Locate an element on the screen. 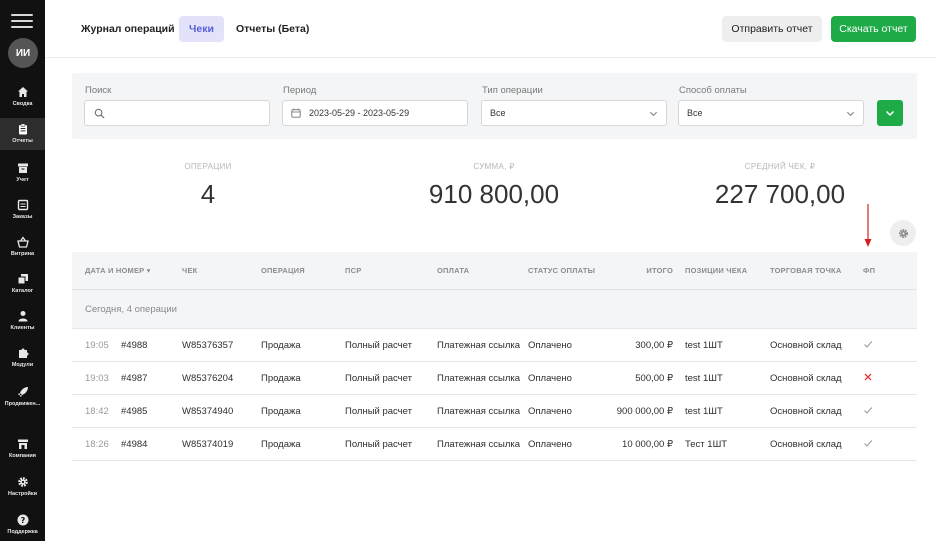 The image size is (937, 541). sidebar-item-label: Поддержка is located at coordinates (22, 532).